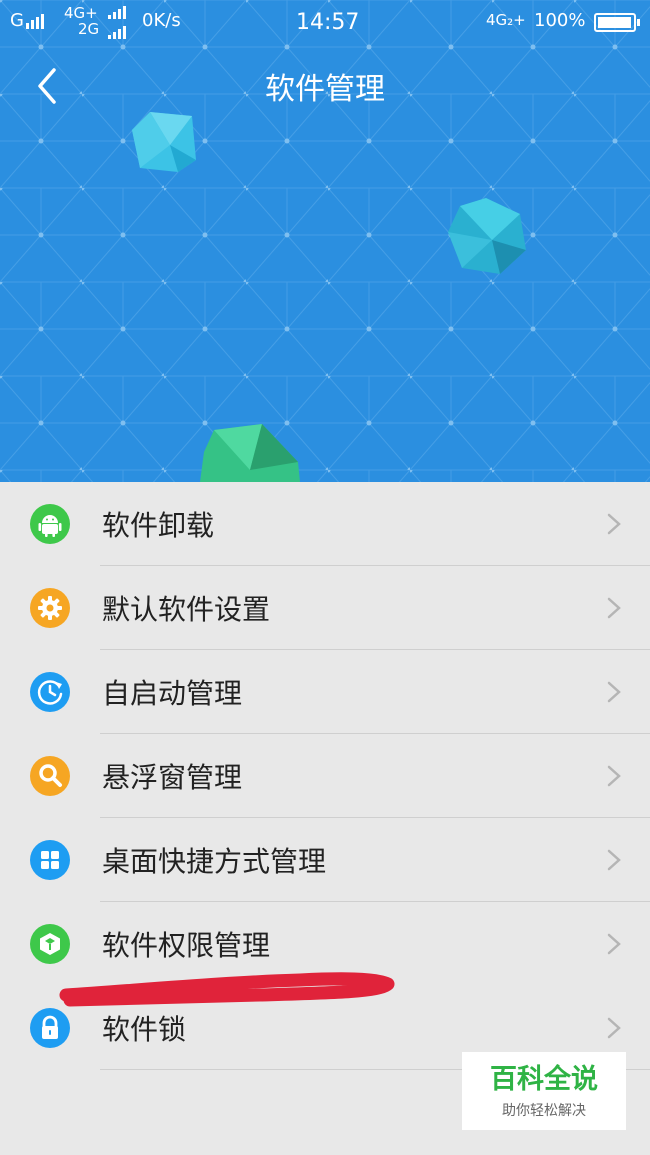  Describe the element at coordinates (50, 1028) in the screenshot. I see `lock-icon` at that location.